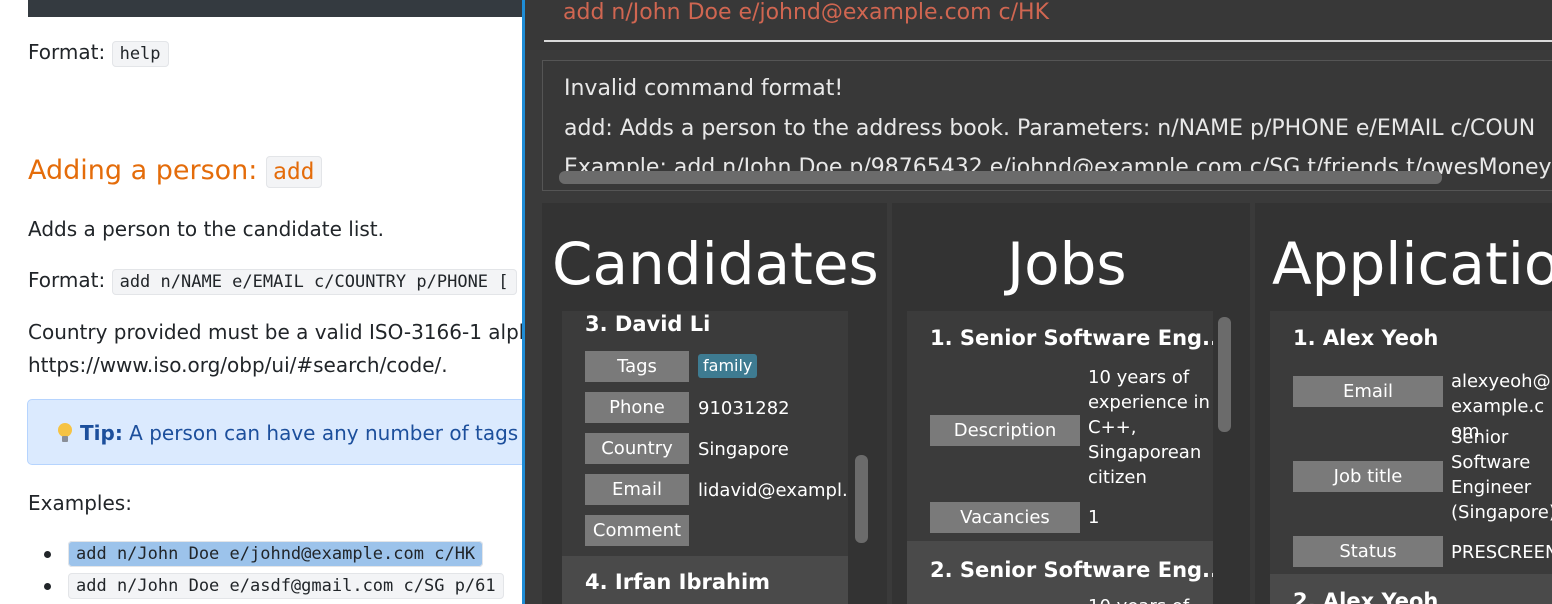 The image size is (1552, 604). What do you see at coordinates (1005, 517) in the screenshot?
I see `vacancies-label: Vacancies` at bounding box center [1005, 517].